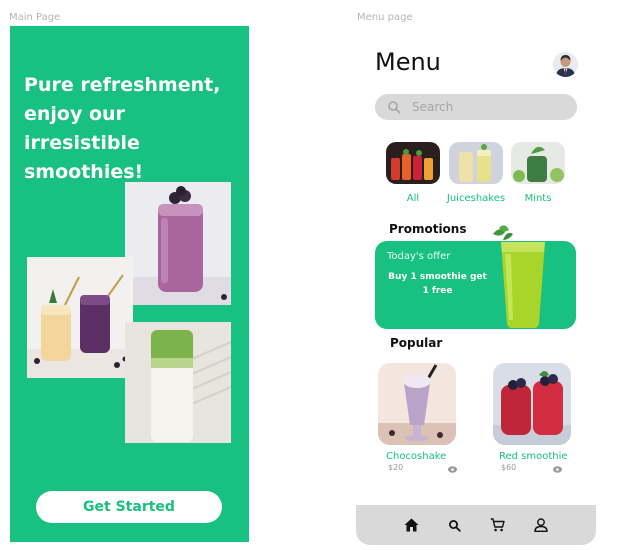 The image size is (623, 550). Describe the element at coordinates (417, 404) in the screenshot. I see `chocoshake-image` at that location.